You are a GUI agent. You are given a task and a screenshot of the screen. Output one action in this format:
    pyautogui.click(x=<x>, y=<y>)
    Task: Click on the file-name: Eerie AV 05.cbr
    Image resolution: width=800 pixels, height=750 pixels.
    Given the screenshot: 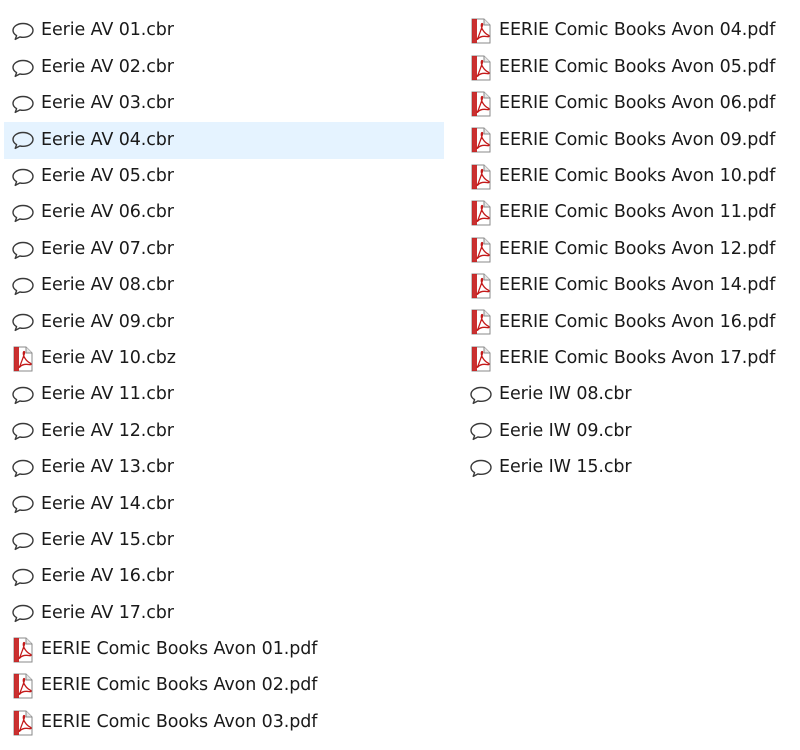 What is the action you would take?
    pyautogui.click(x=107, y=176)
    